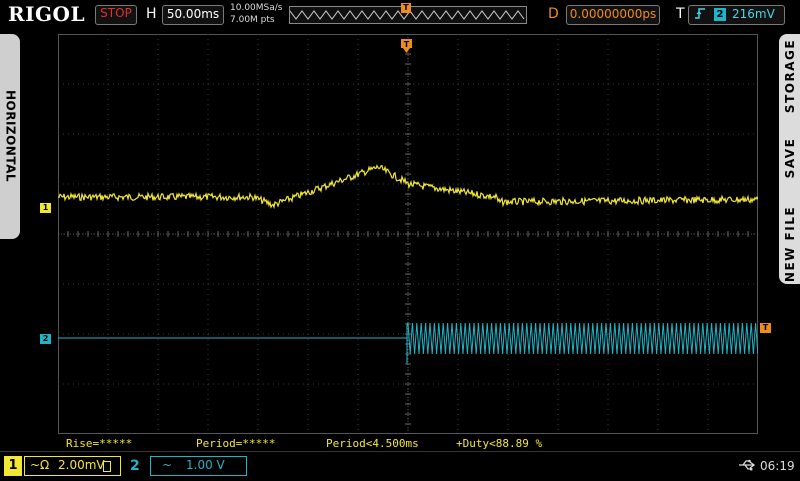  Describe the element at coordinates (135, 466) in the screenshot. I see `ch2-indicator: 2` at that location.